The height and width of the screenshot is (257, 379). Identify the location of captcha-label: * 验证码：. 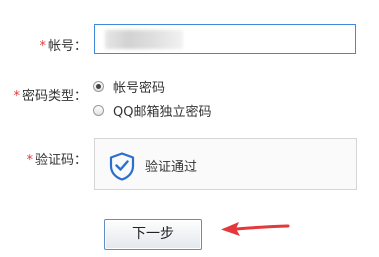
(43, 158).